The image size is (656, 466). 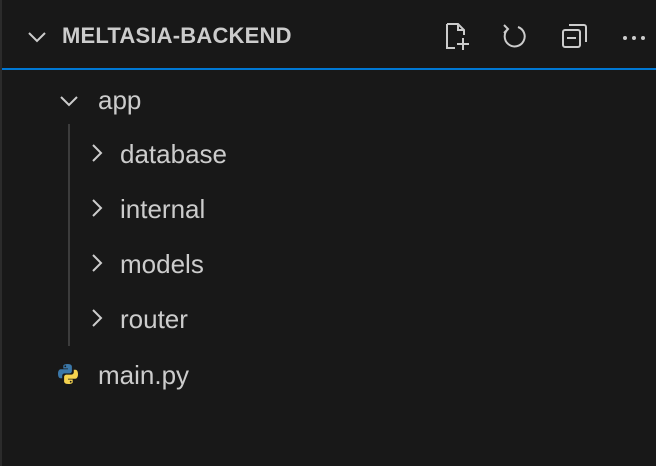 I want to click on tree-folder-router: router, so click(x=329, y=319).